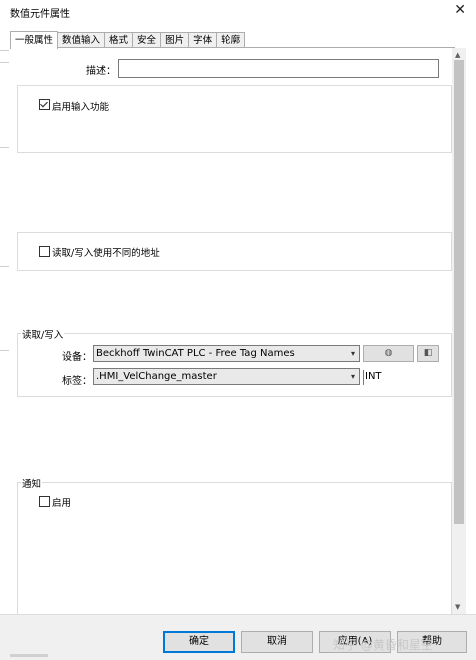 Image resolution: width=476 pixels, height=660 pixels. I want to click on notify-enable-checkbox, so click(44, 501).